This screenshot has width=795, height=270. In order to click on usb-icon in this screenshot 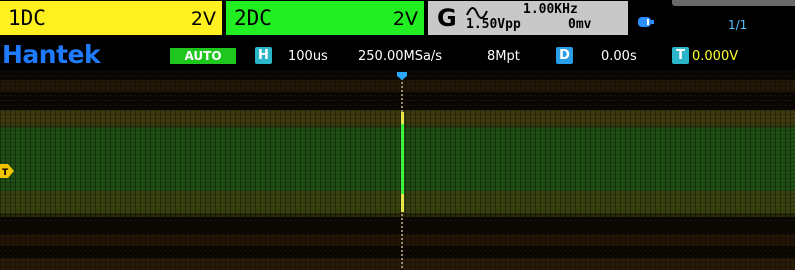, I will do `click(646, 22)`.